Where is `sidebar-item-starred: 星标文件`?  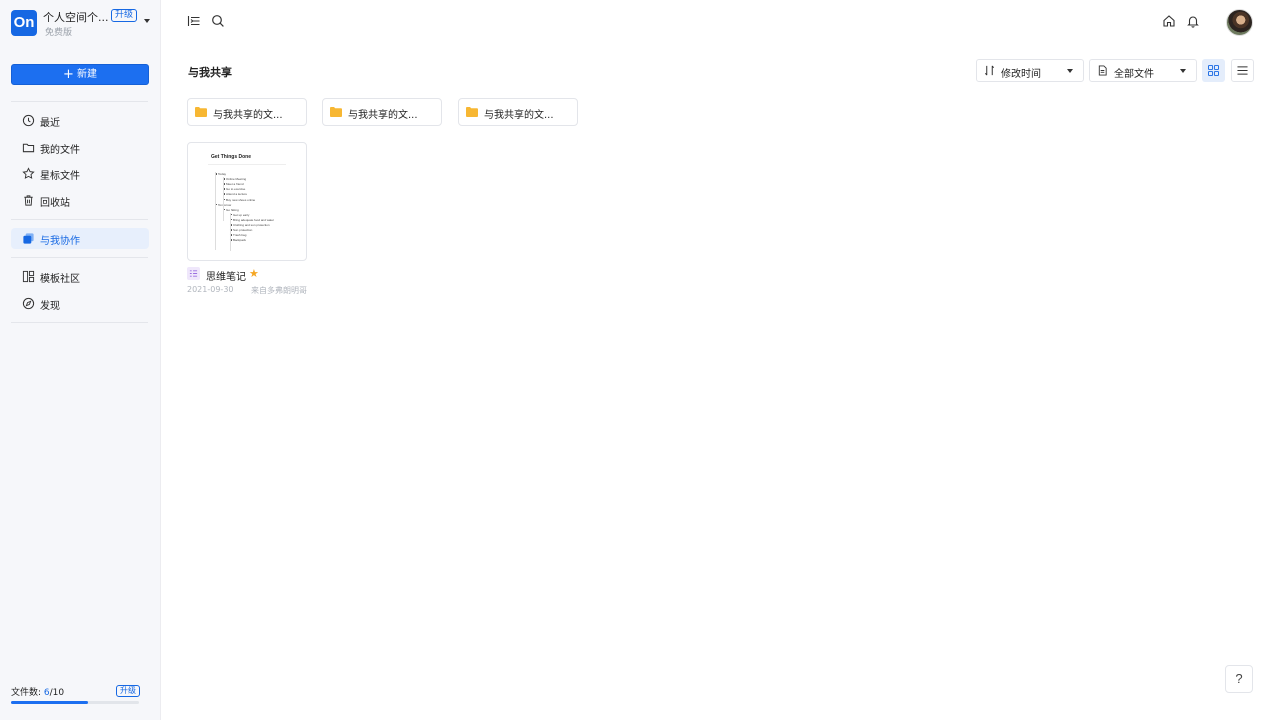 sidebar-item-starred: 星标文件 is located at coordinates (80, 173).